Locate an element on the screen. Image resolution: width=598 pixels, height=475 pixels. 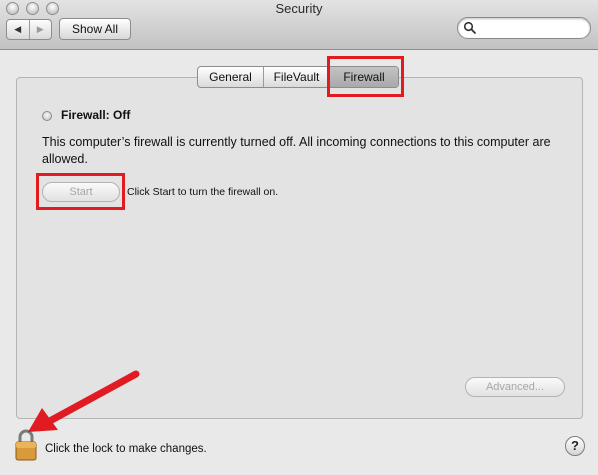
lock-instruction-text: Click the lock to make changes. is located at coordinates (126, 449).